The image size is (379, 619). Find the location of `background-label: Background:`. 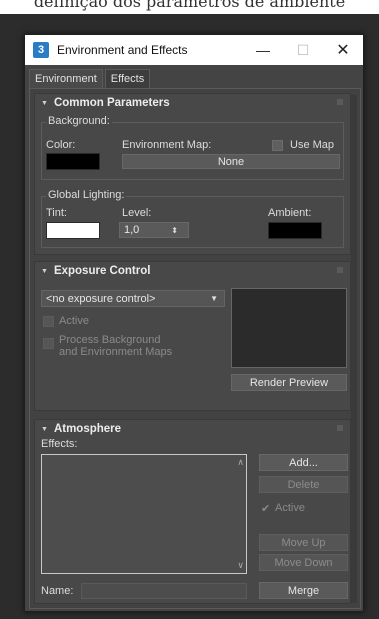

background-label: Background: is located at coordinates (79, 121).